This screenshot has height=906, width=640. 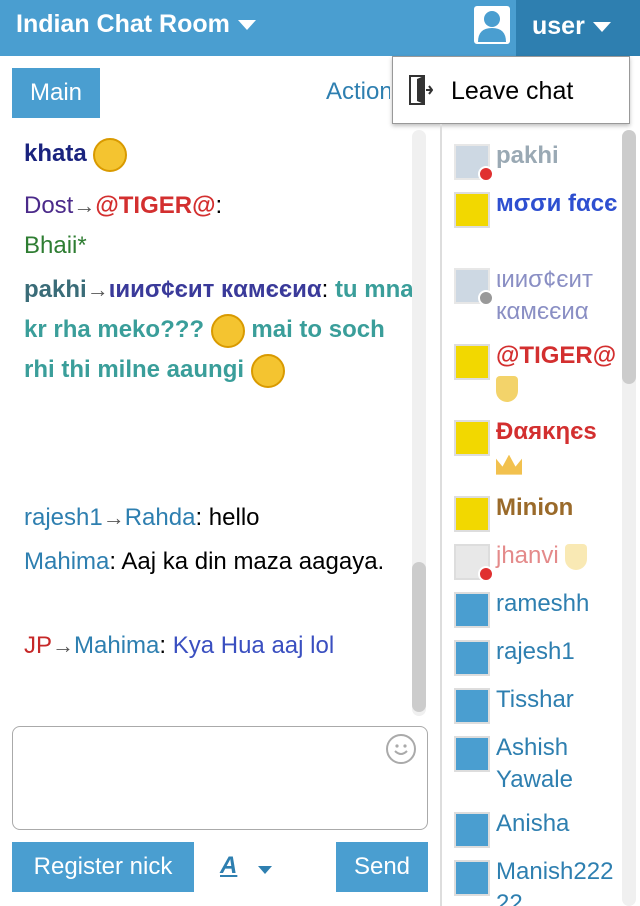 What do you see at coordinates (421, 90) in the screenshot?
I see `exit-door-icon` at bounding box center [421, 90].